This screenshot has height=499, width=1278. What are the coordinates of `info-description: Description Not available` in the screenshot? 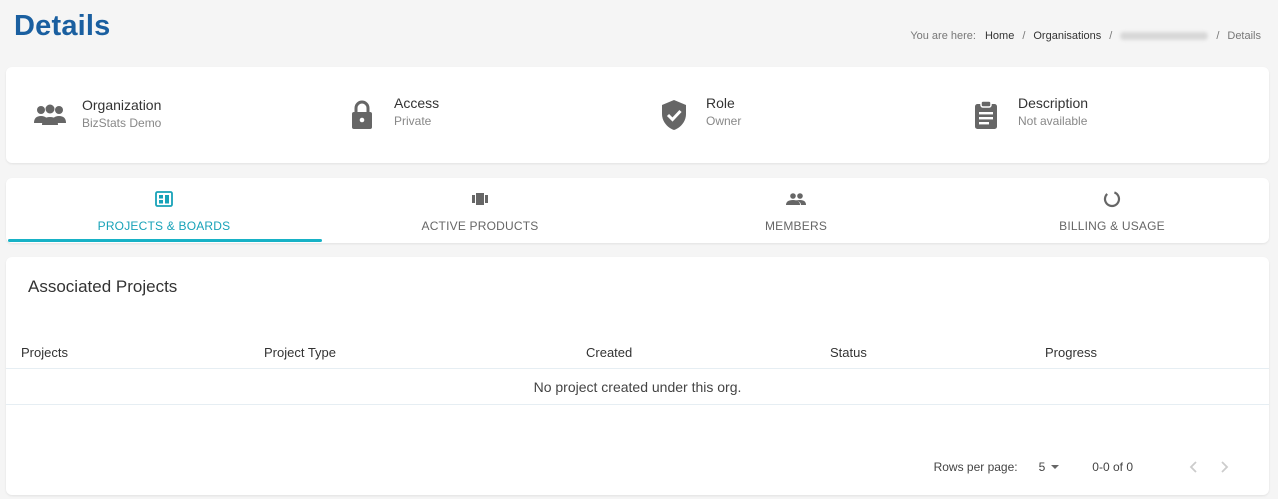 It's located at (1027, 115).